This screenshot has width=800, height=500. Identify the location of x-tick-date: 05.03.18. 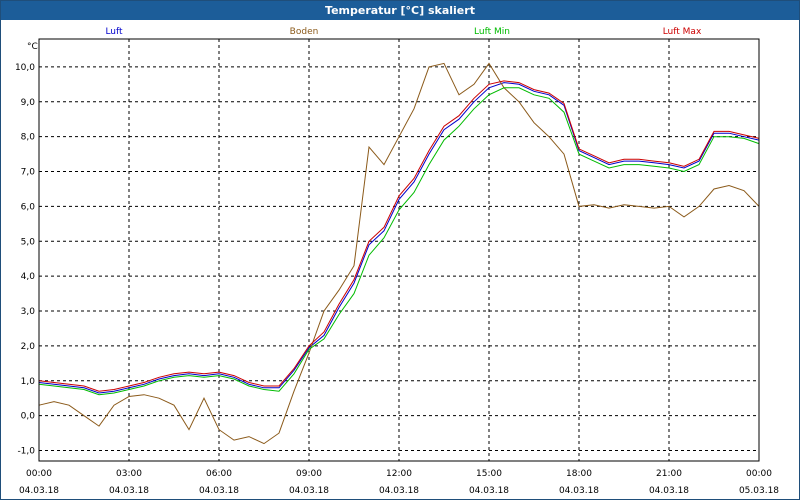
(759, 491).